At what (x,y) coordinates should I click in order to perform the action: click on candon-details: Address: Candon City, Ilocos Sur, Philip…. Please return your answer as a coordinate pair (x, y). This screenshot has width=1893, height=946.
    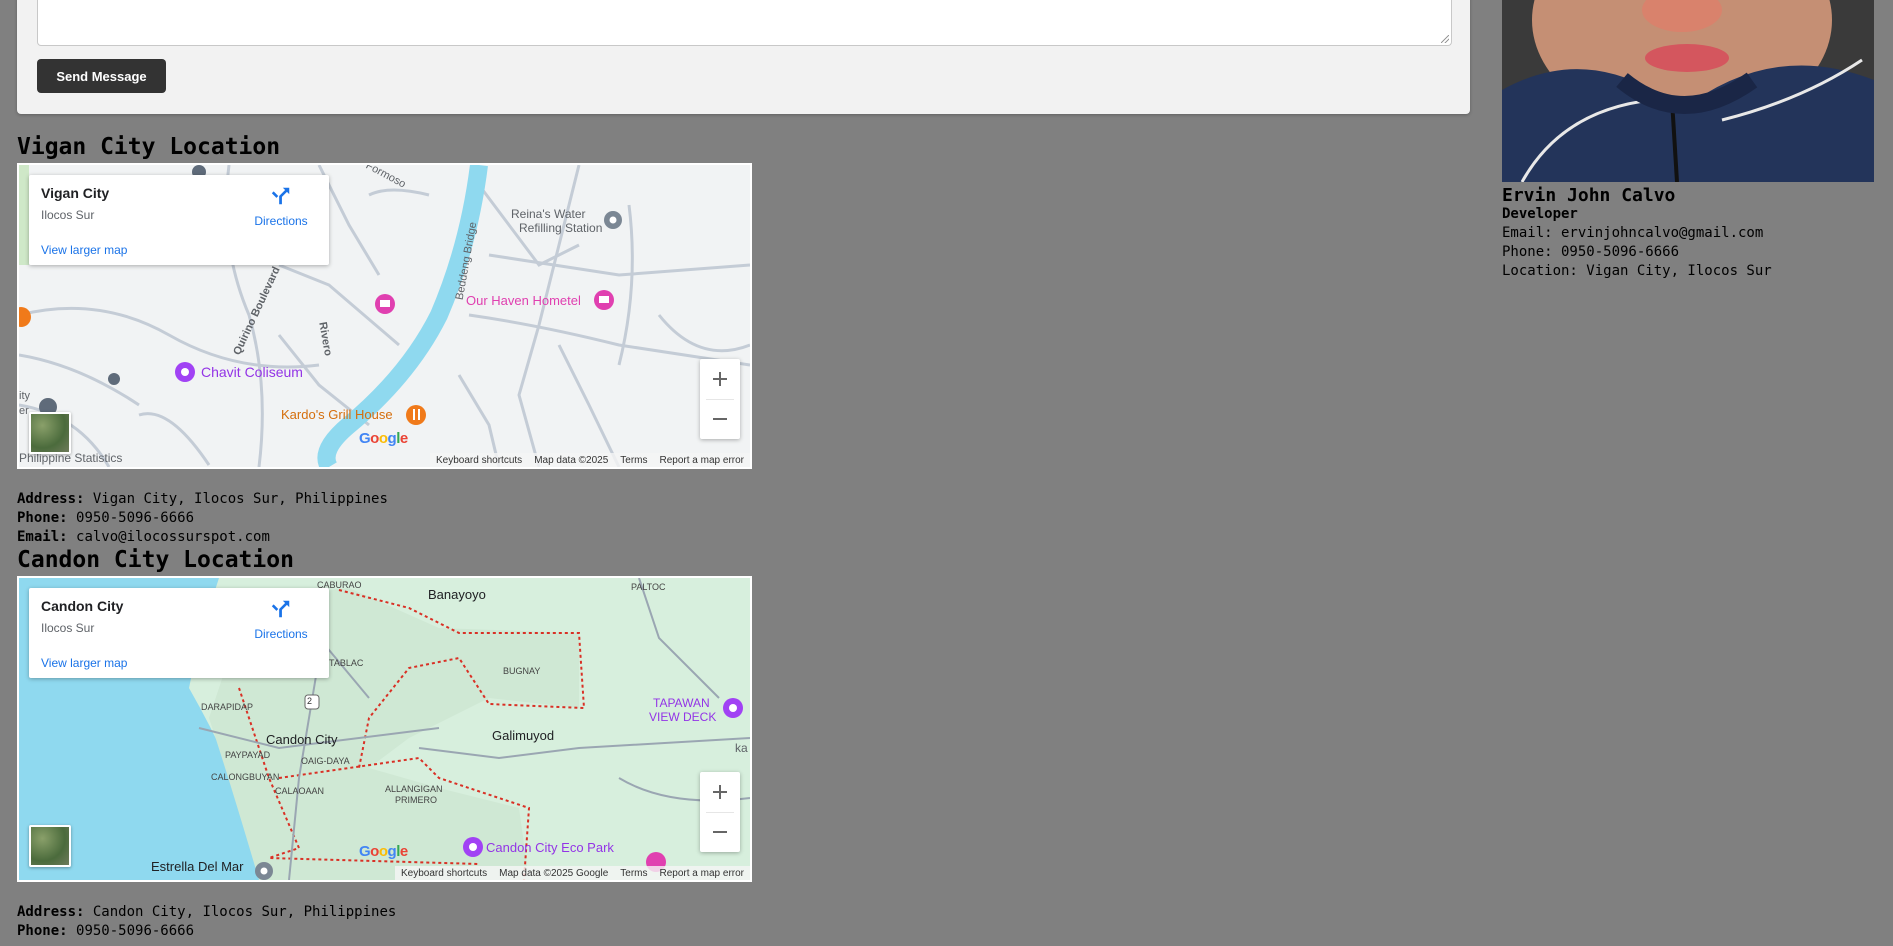
    Looking at the image, I should click on (206, 922).